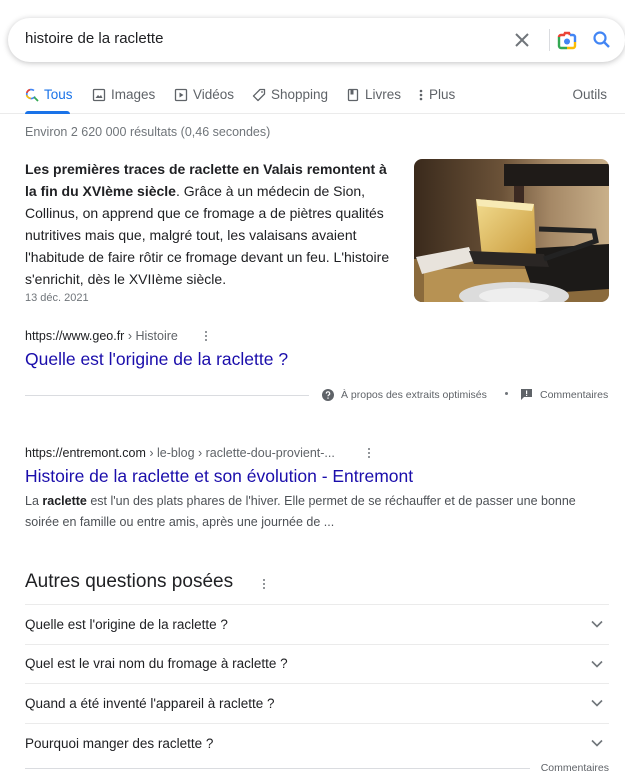 The width and height of the screenshot is (625, 784). I want to click on paa-question-text: Pourquoi manger des raclette ?, so click(119, 743).